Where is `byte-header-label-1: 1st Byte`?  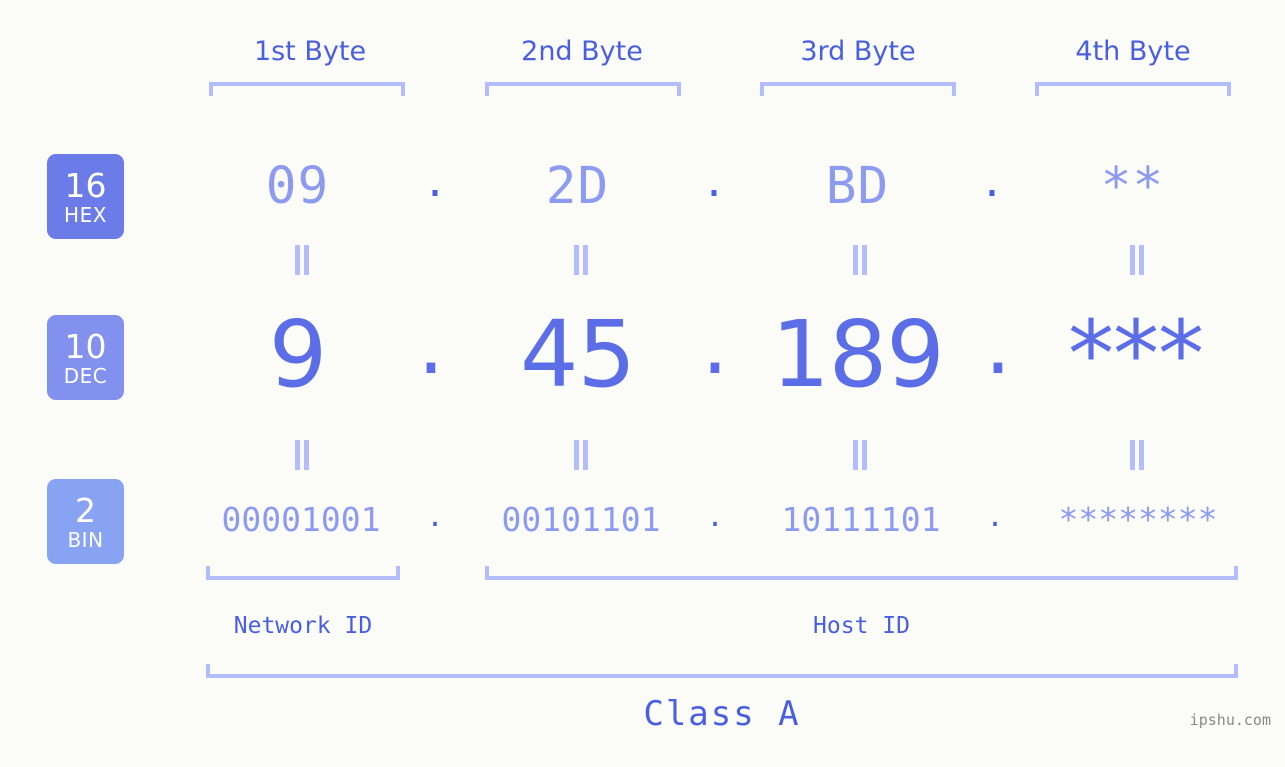
byte-header-label-1: 1st Byte is located at coordinates (310, 51).